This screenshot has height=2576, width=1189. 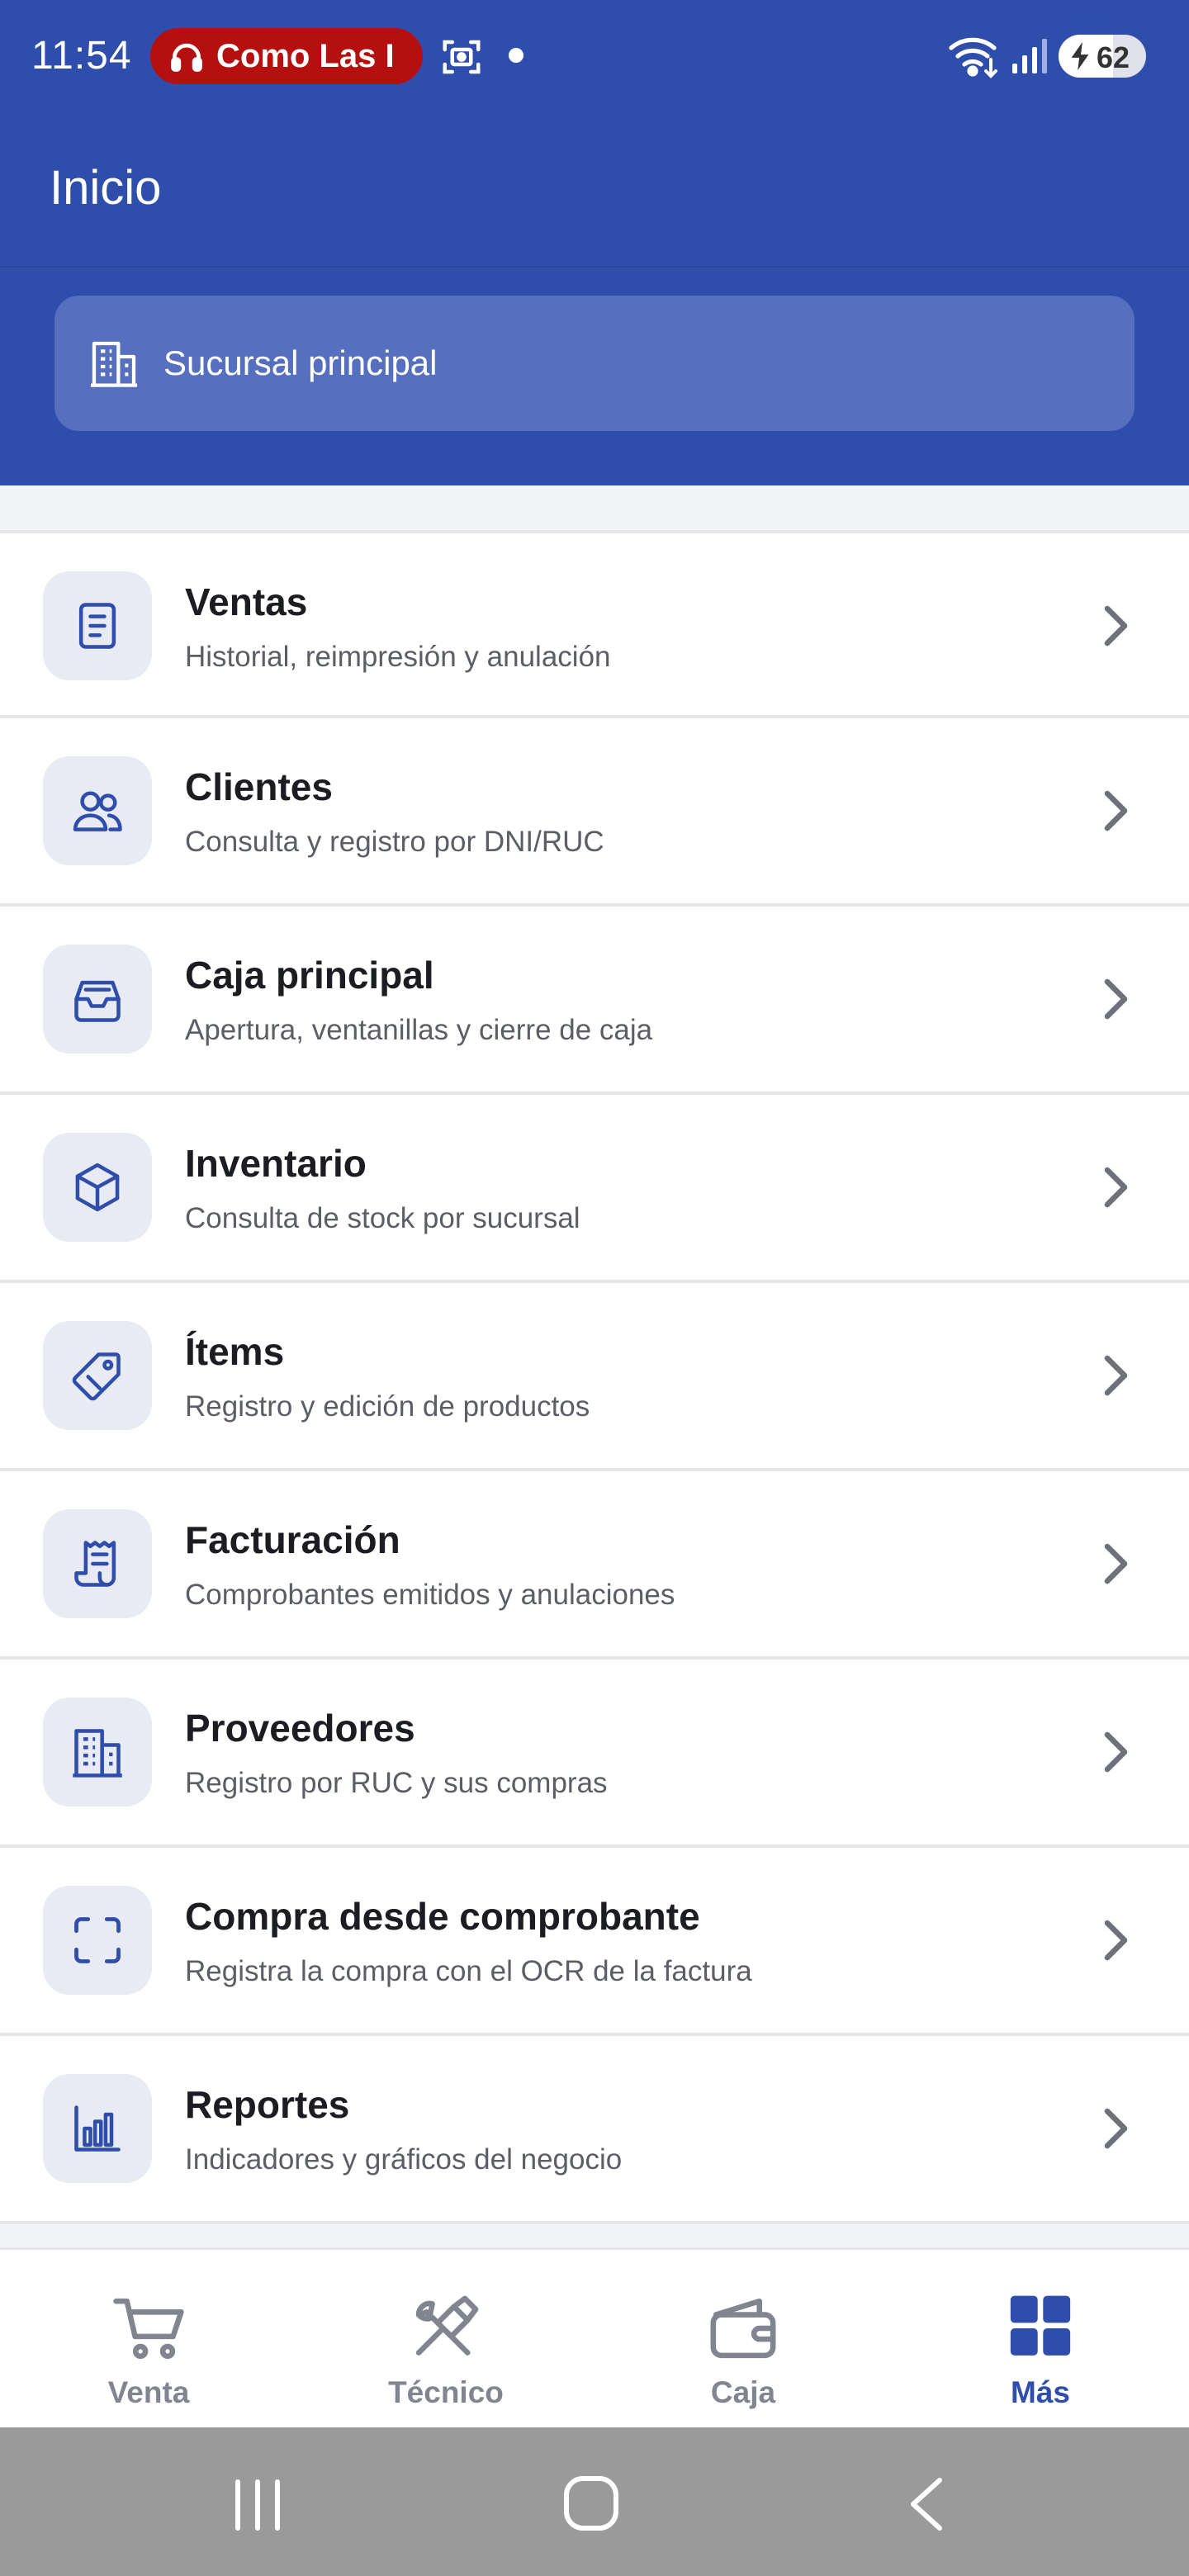 I want to click on wallet-icon, so click(x=743, y=2328).